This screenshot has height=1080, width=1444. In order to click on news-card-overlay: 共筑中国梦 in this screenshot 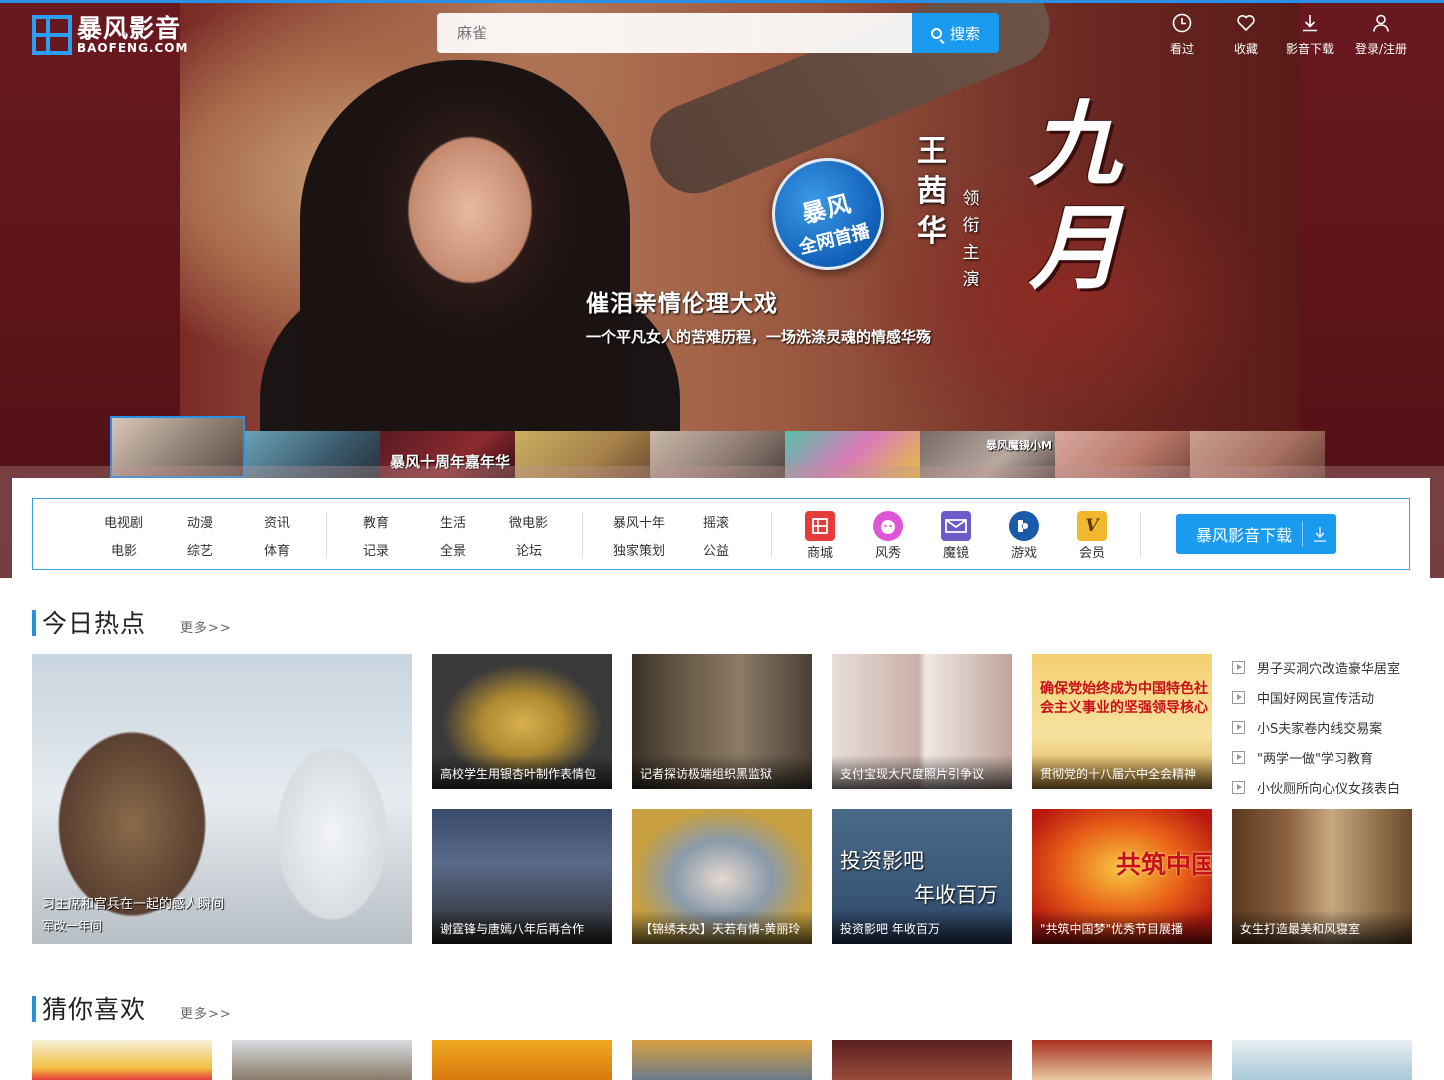, I will do `click(1164, 864)`.